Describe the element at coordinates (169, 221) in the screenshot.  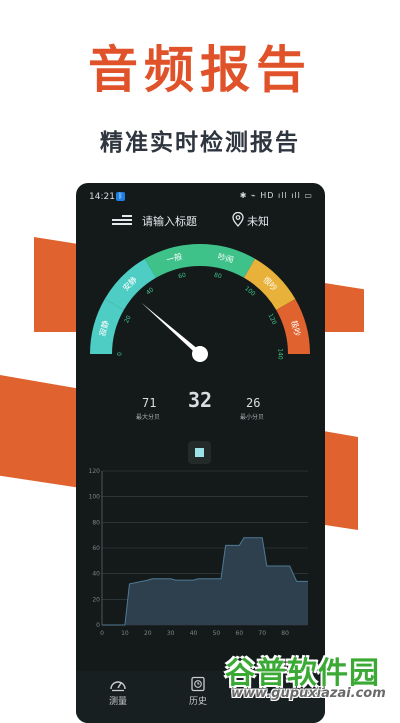
I see `title-input: 请输入标题` at that location.